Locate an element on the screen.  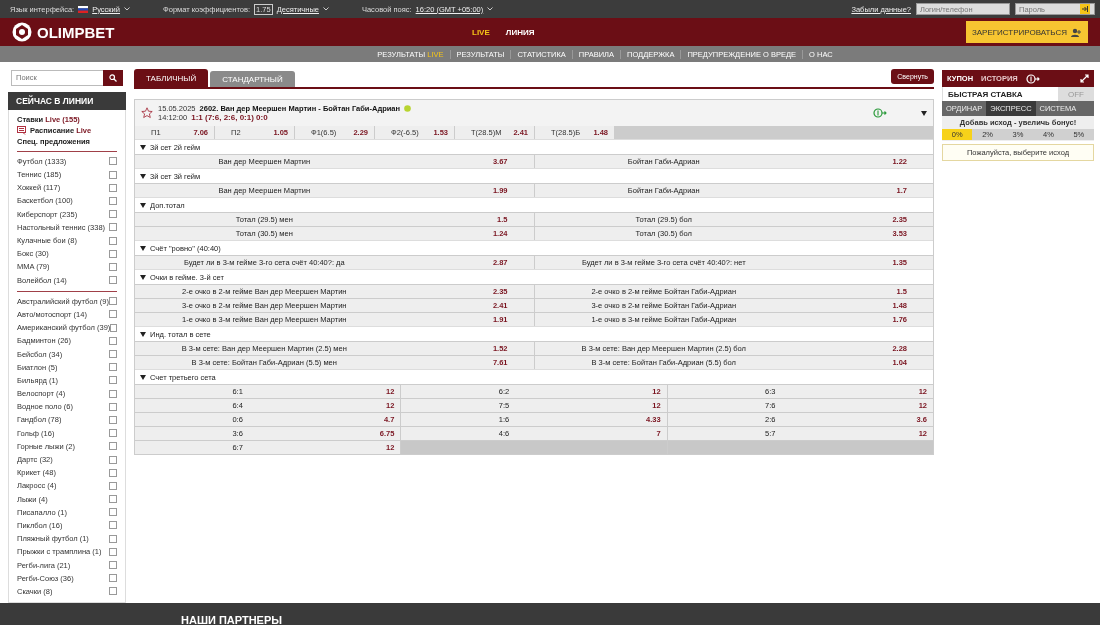
expand-caret-icon is located at coordinates (924, 113).